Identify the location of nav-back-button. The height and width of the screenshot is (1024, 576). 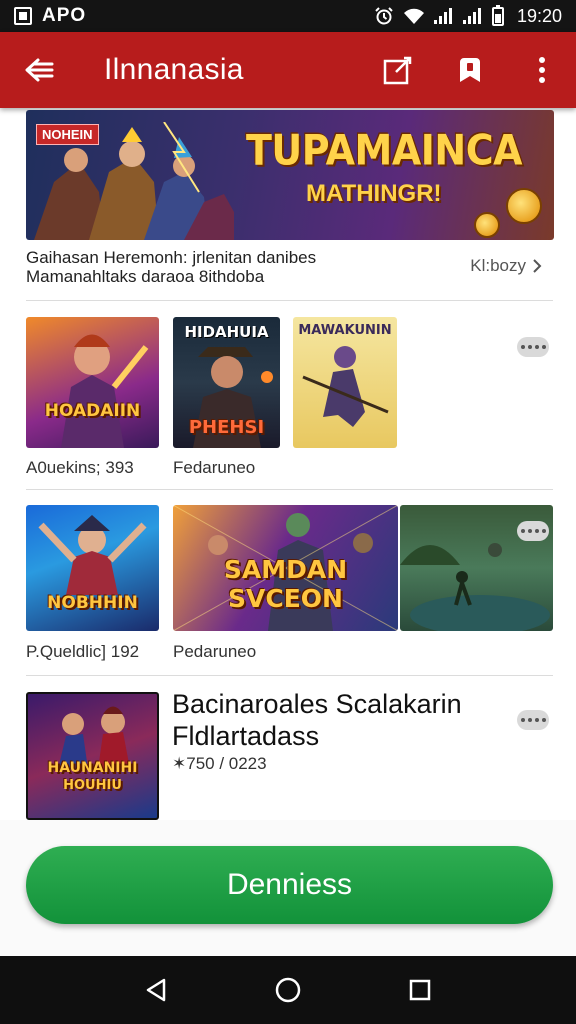
(156, 990).